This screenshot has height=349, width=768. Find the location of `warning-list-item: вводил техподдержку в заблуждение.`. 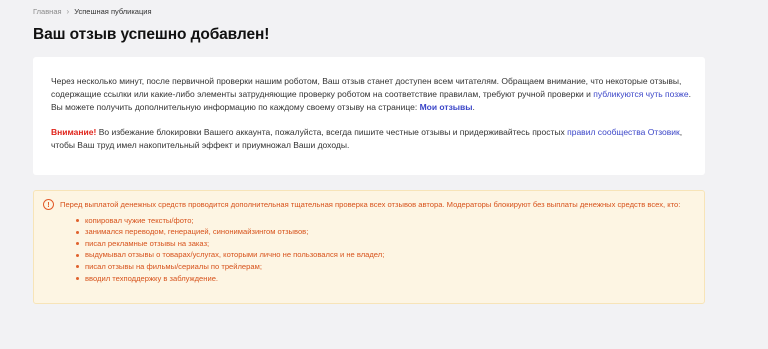

warning-list-item: вводил техподдержку в заблуждение. is located at coordinates (382, 279).